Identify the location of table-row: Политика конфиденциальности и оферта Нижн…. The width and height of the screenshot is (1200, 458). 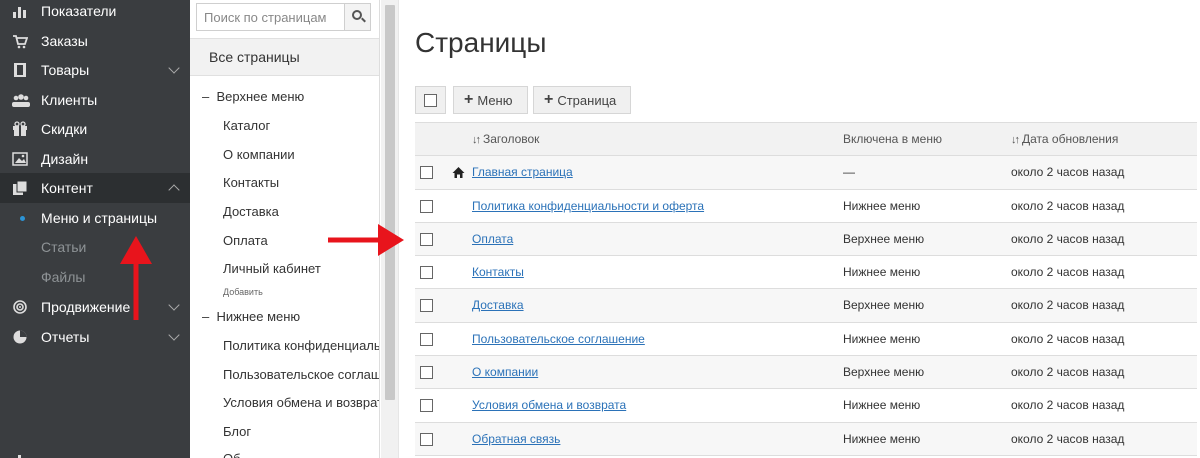
(806, 206).